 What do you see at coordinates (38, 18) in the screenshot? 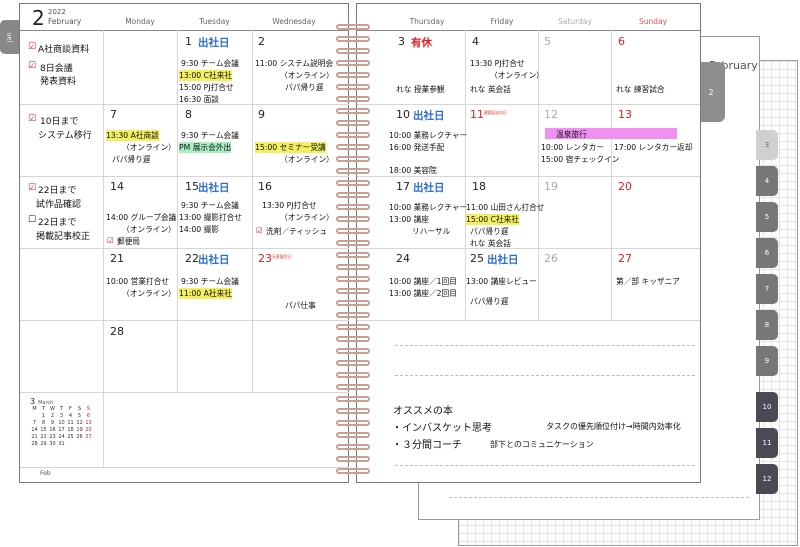
I see `month-number: 2` at bounding box center [38, 18].